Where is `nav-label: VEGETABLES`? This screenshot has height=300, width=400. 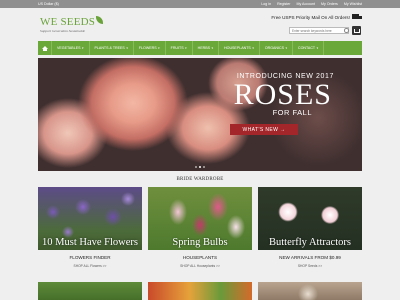
nav-label: VEGETABLES is located at coordinates (69, 48).